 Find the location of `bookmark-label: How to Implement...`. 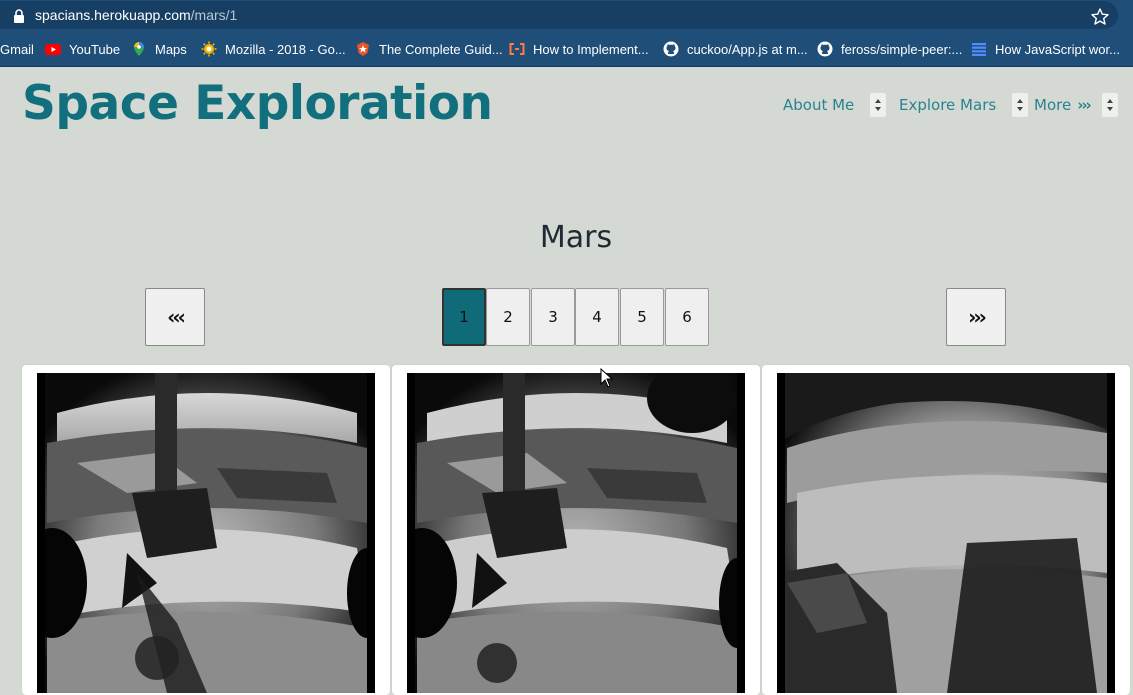

bookmark-label: How to Implement... is located at coordinates (591, 49).